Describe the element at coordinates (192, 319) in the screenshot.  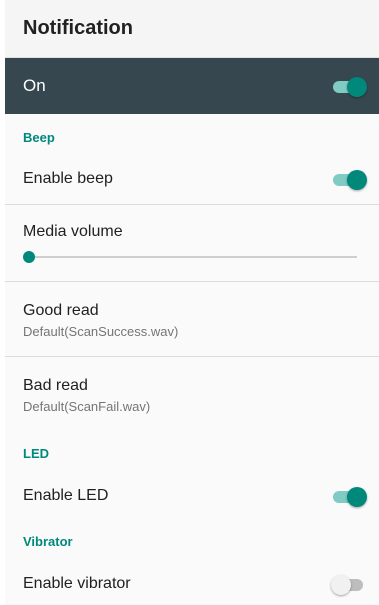
I see `good-read-row: Good read Default(ScanSuccess.wav)` at that location.